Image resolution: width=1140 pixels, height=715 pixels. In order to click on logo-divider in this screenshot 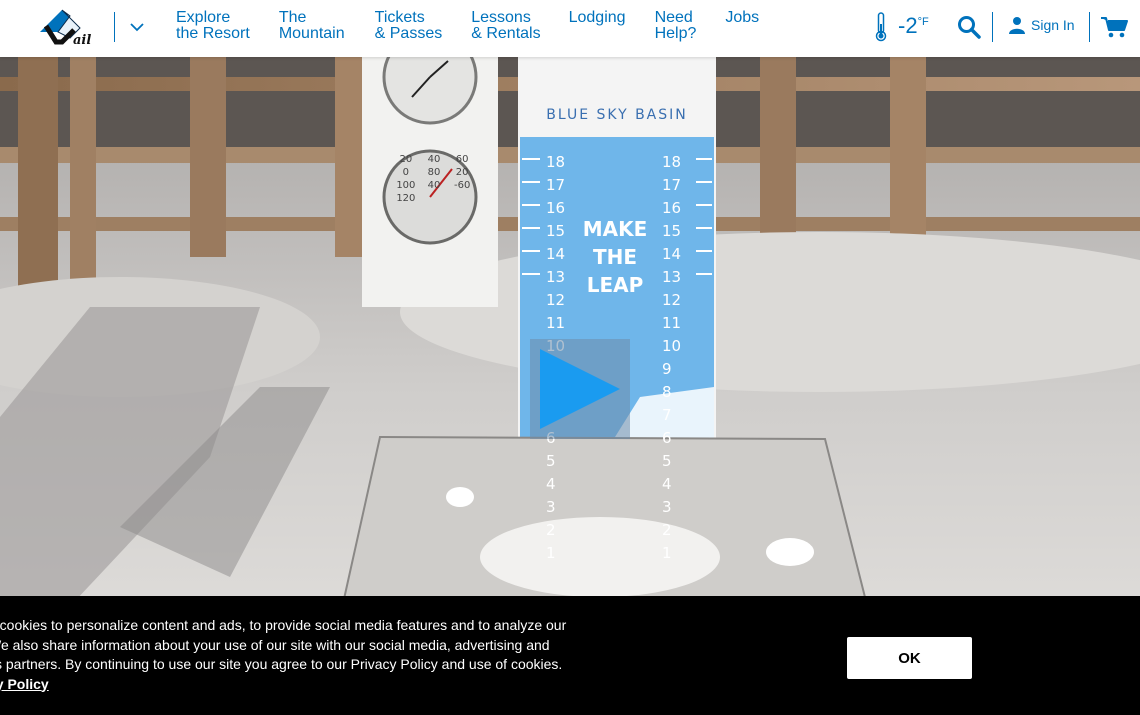, I will do `click(114, 27)`.